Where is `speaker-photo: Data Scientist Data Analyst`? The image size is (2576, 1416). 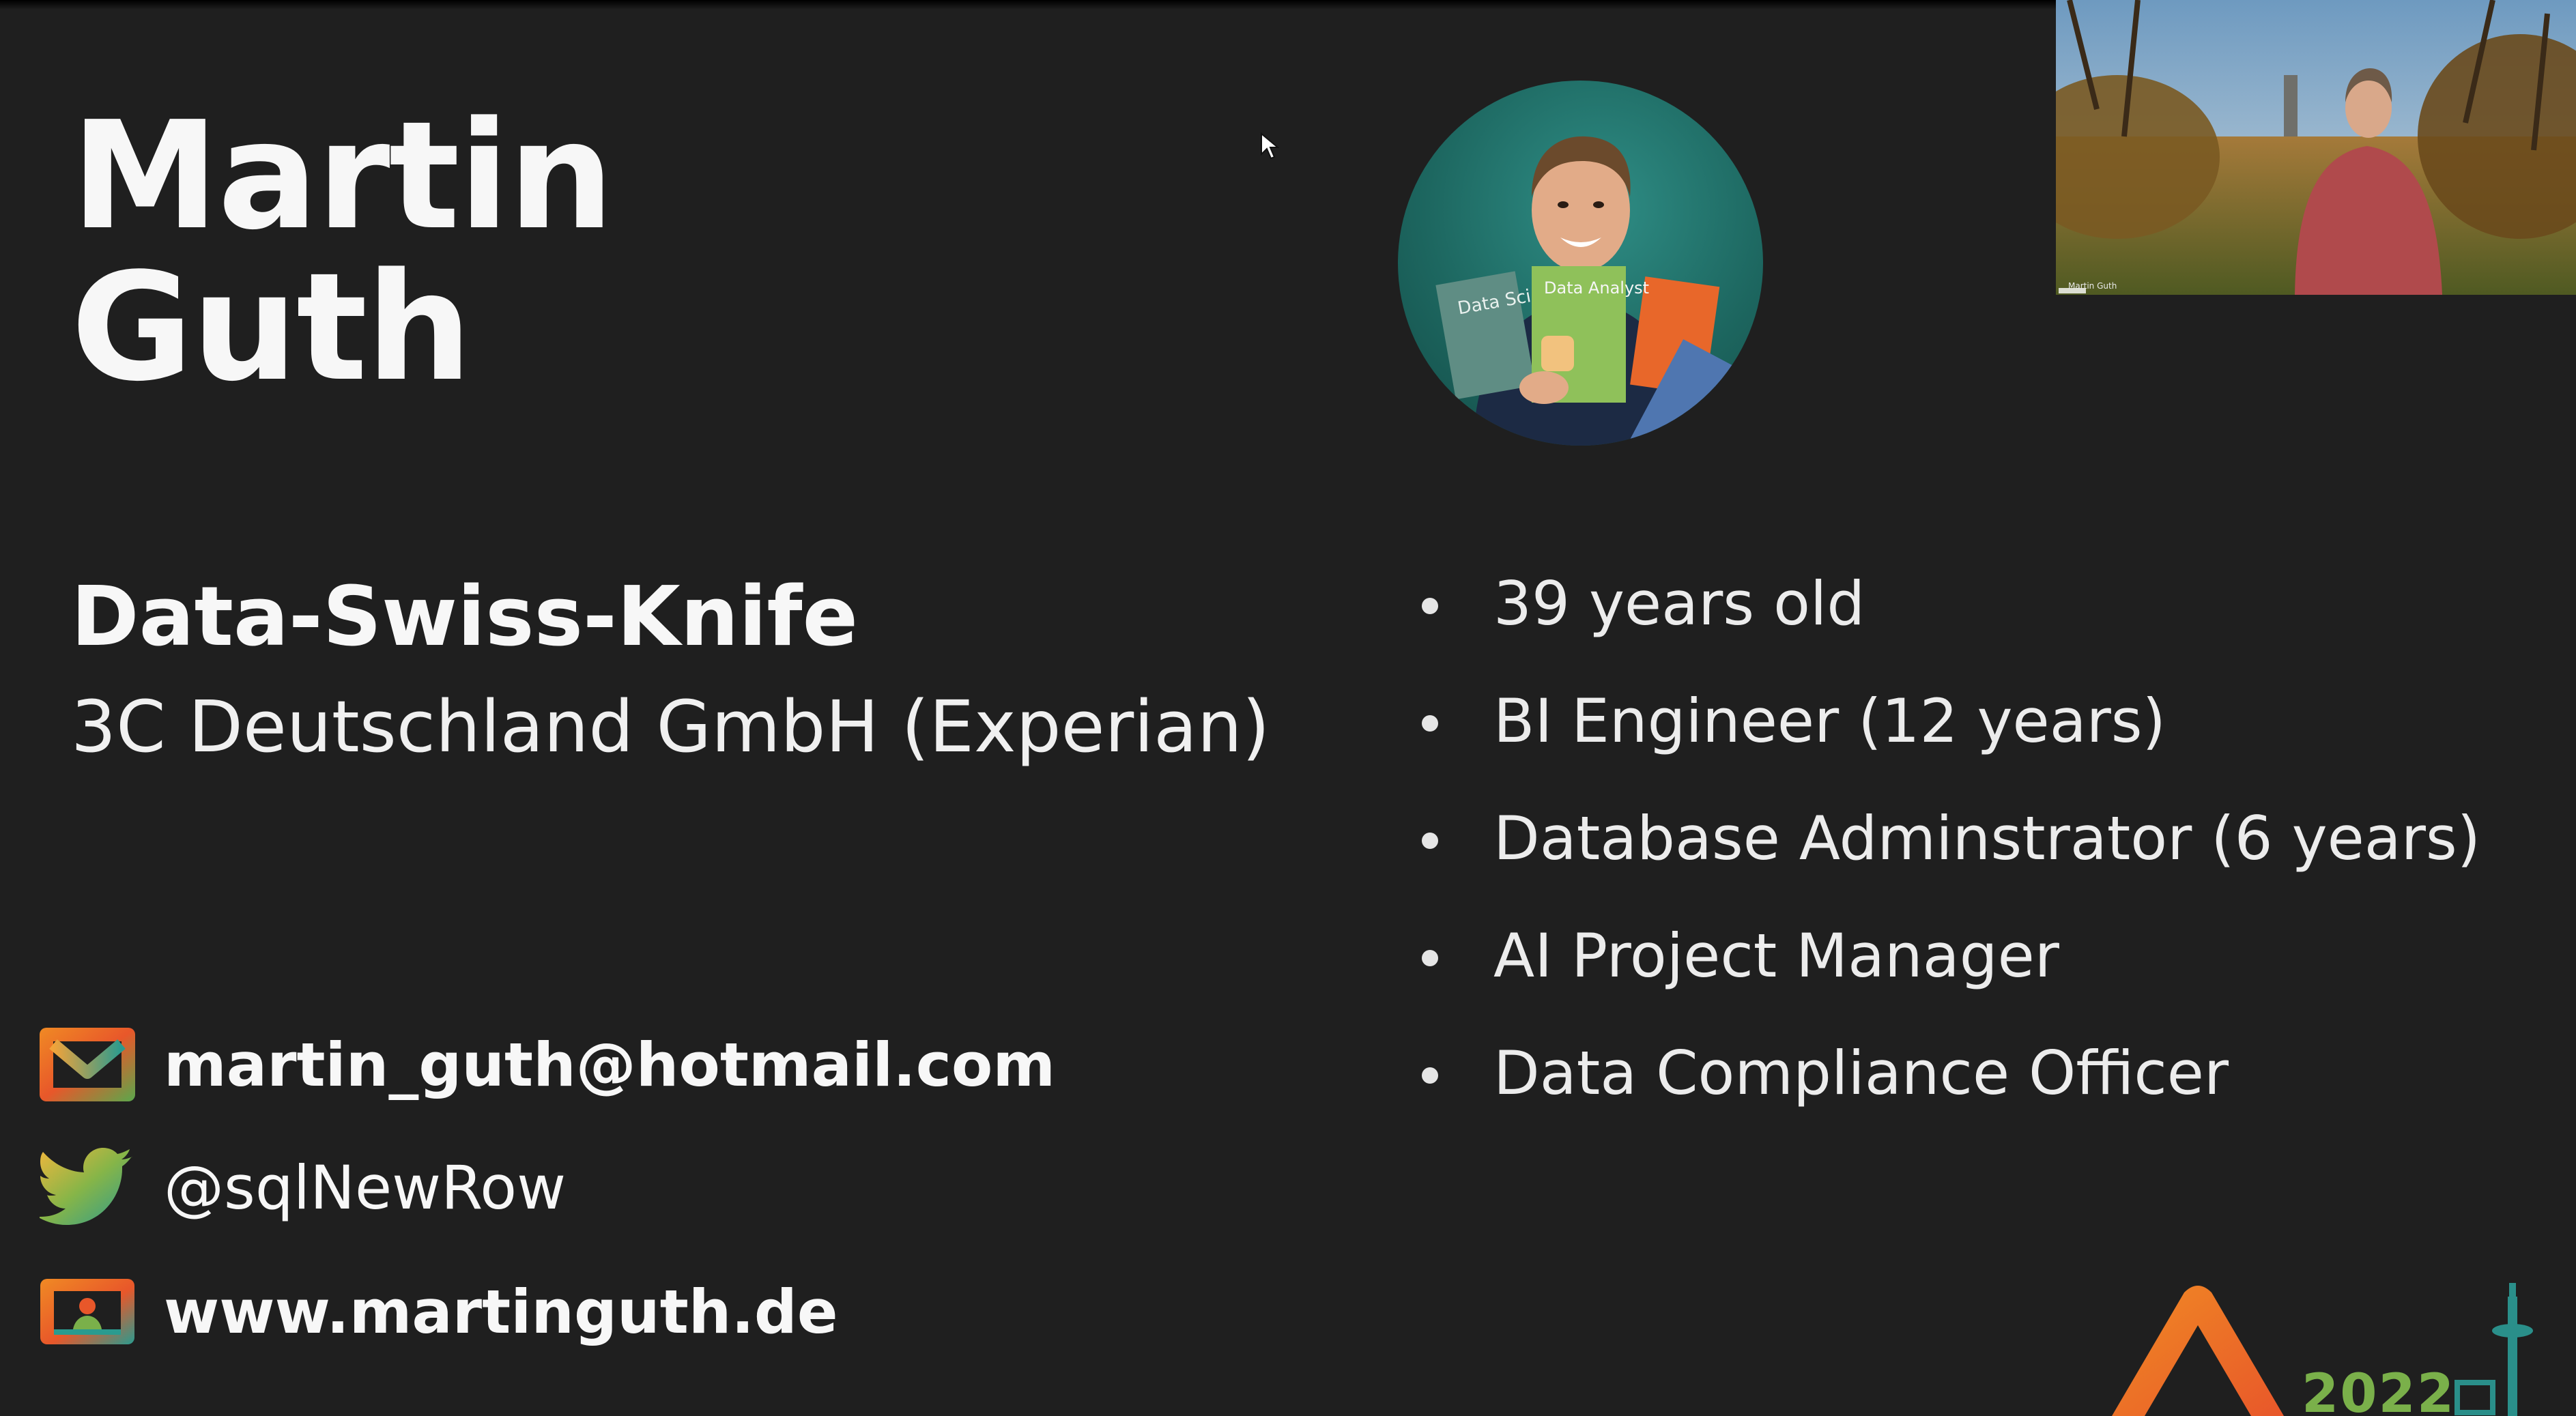
speaker-photo: Data Scientist Data Analyst is located at coordinates (1580, 263).